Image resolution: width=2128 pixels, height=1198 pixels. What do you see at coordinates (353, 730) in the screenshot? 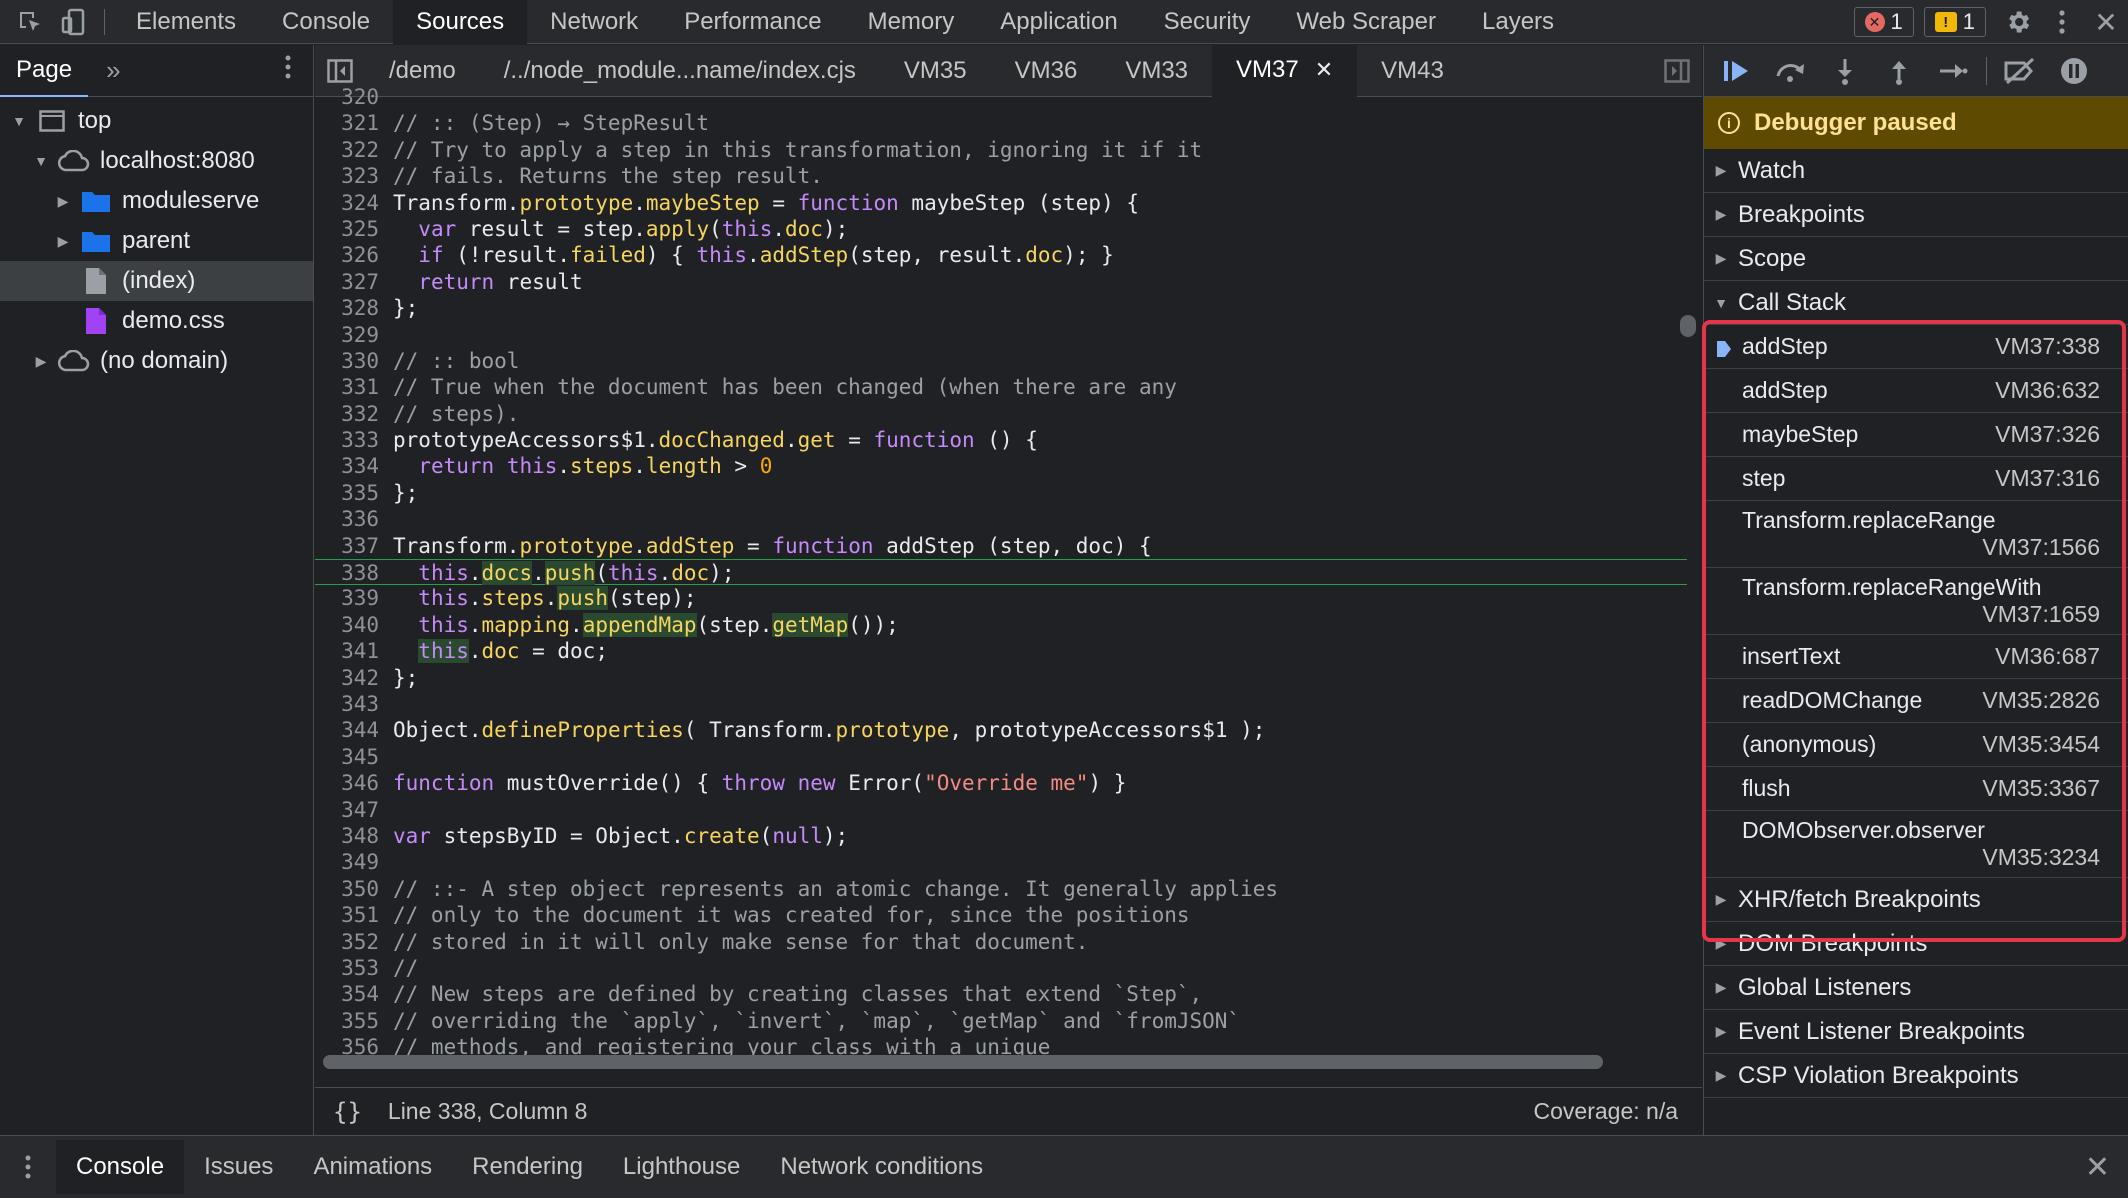
I see `line-number: 344` at bounding box center [353, 730].